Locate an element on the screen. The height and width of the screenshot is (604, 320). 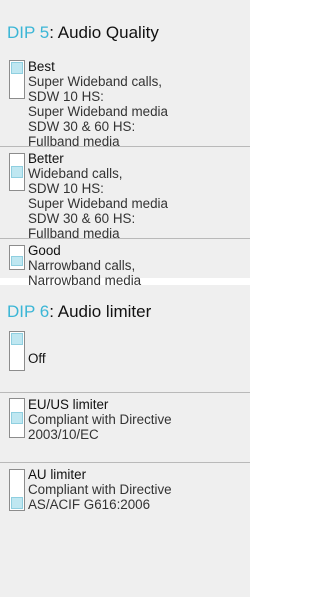
option-good: Good Narrowband calls, Narrowband media is located at coordinates (125, 263).